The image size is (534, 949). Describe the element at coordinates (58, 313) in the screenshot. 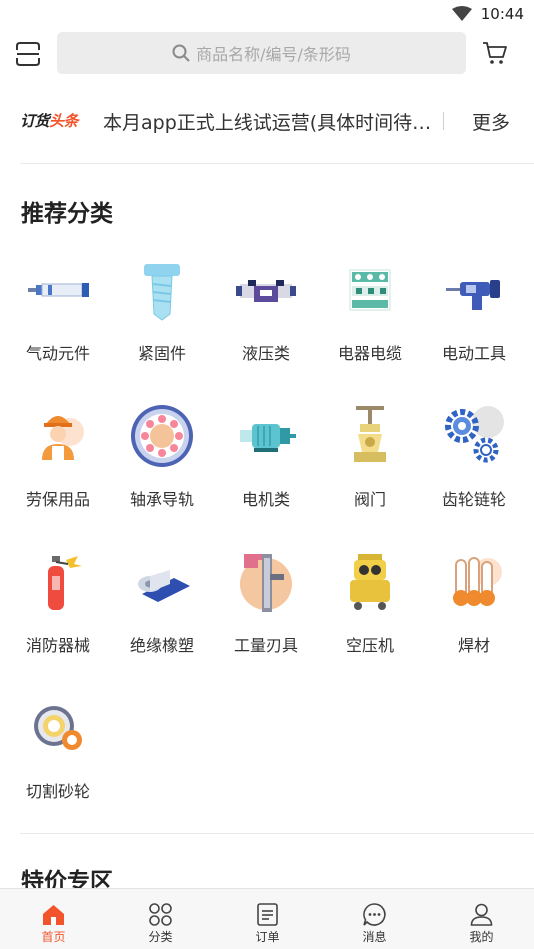

I see `category-item-pneumatic: 气动元件` at that location.